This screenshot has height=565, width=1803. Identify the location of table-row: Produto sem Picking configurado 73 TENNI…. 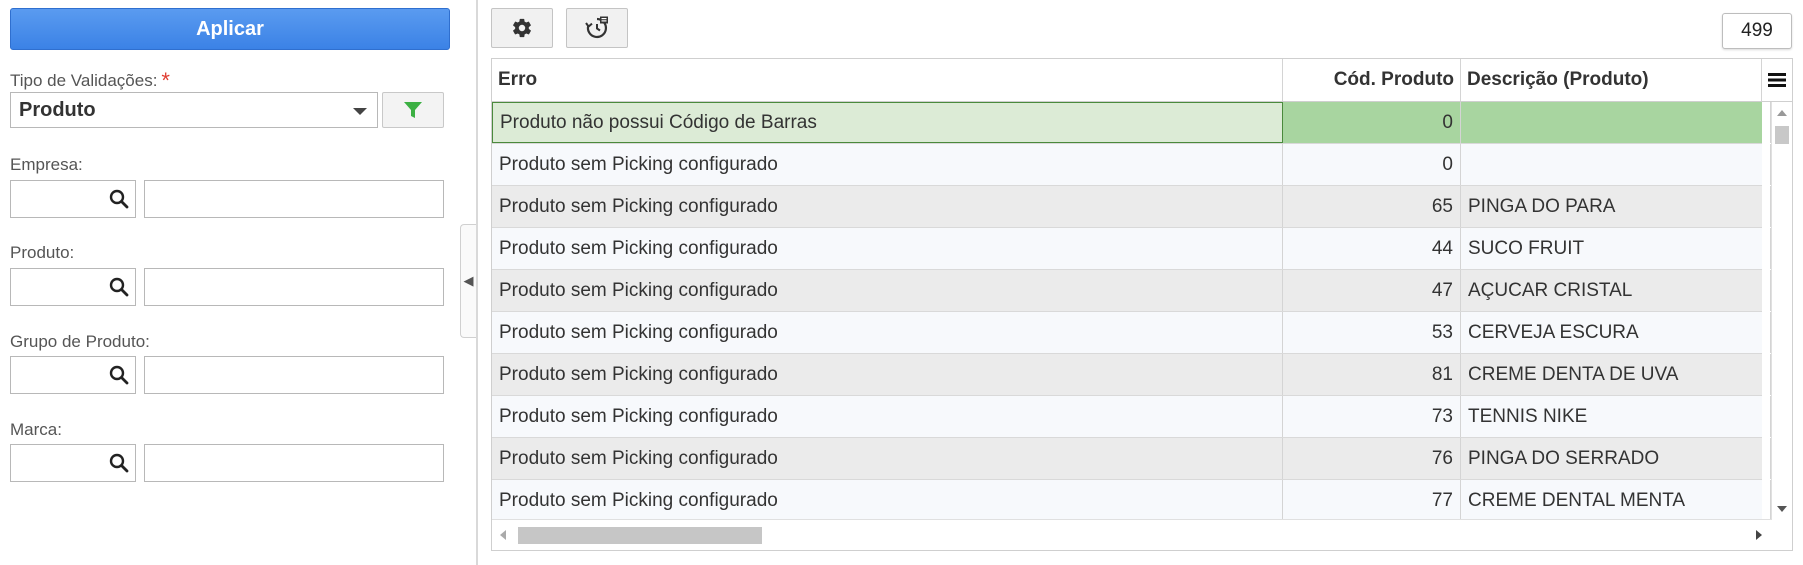
(1131, 417).